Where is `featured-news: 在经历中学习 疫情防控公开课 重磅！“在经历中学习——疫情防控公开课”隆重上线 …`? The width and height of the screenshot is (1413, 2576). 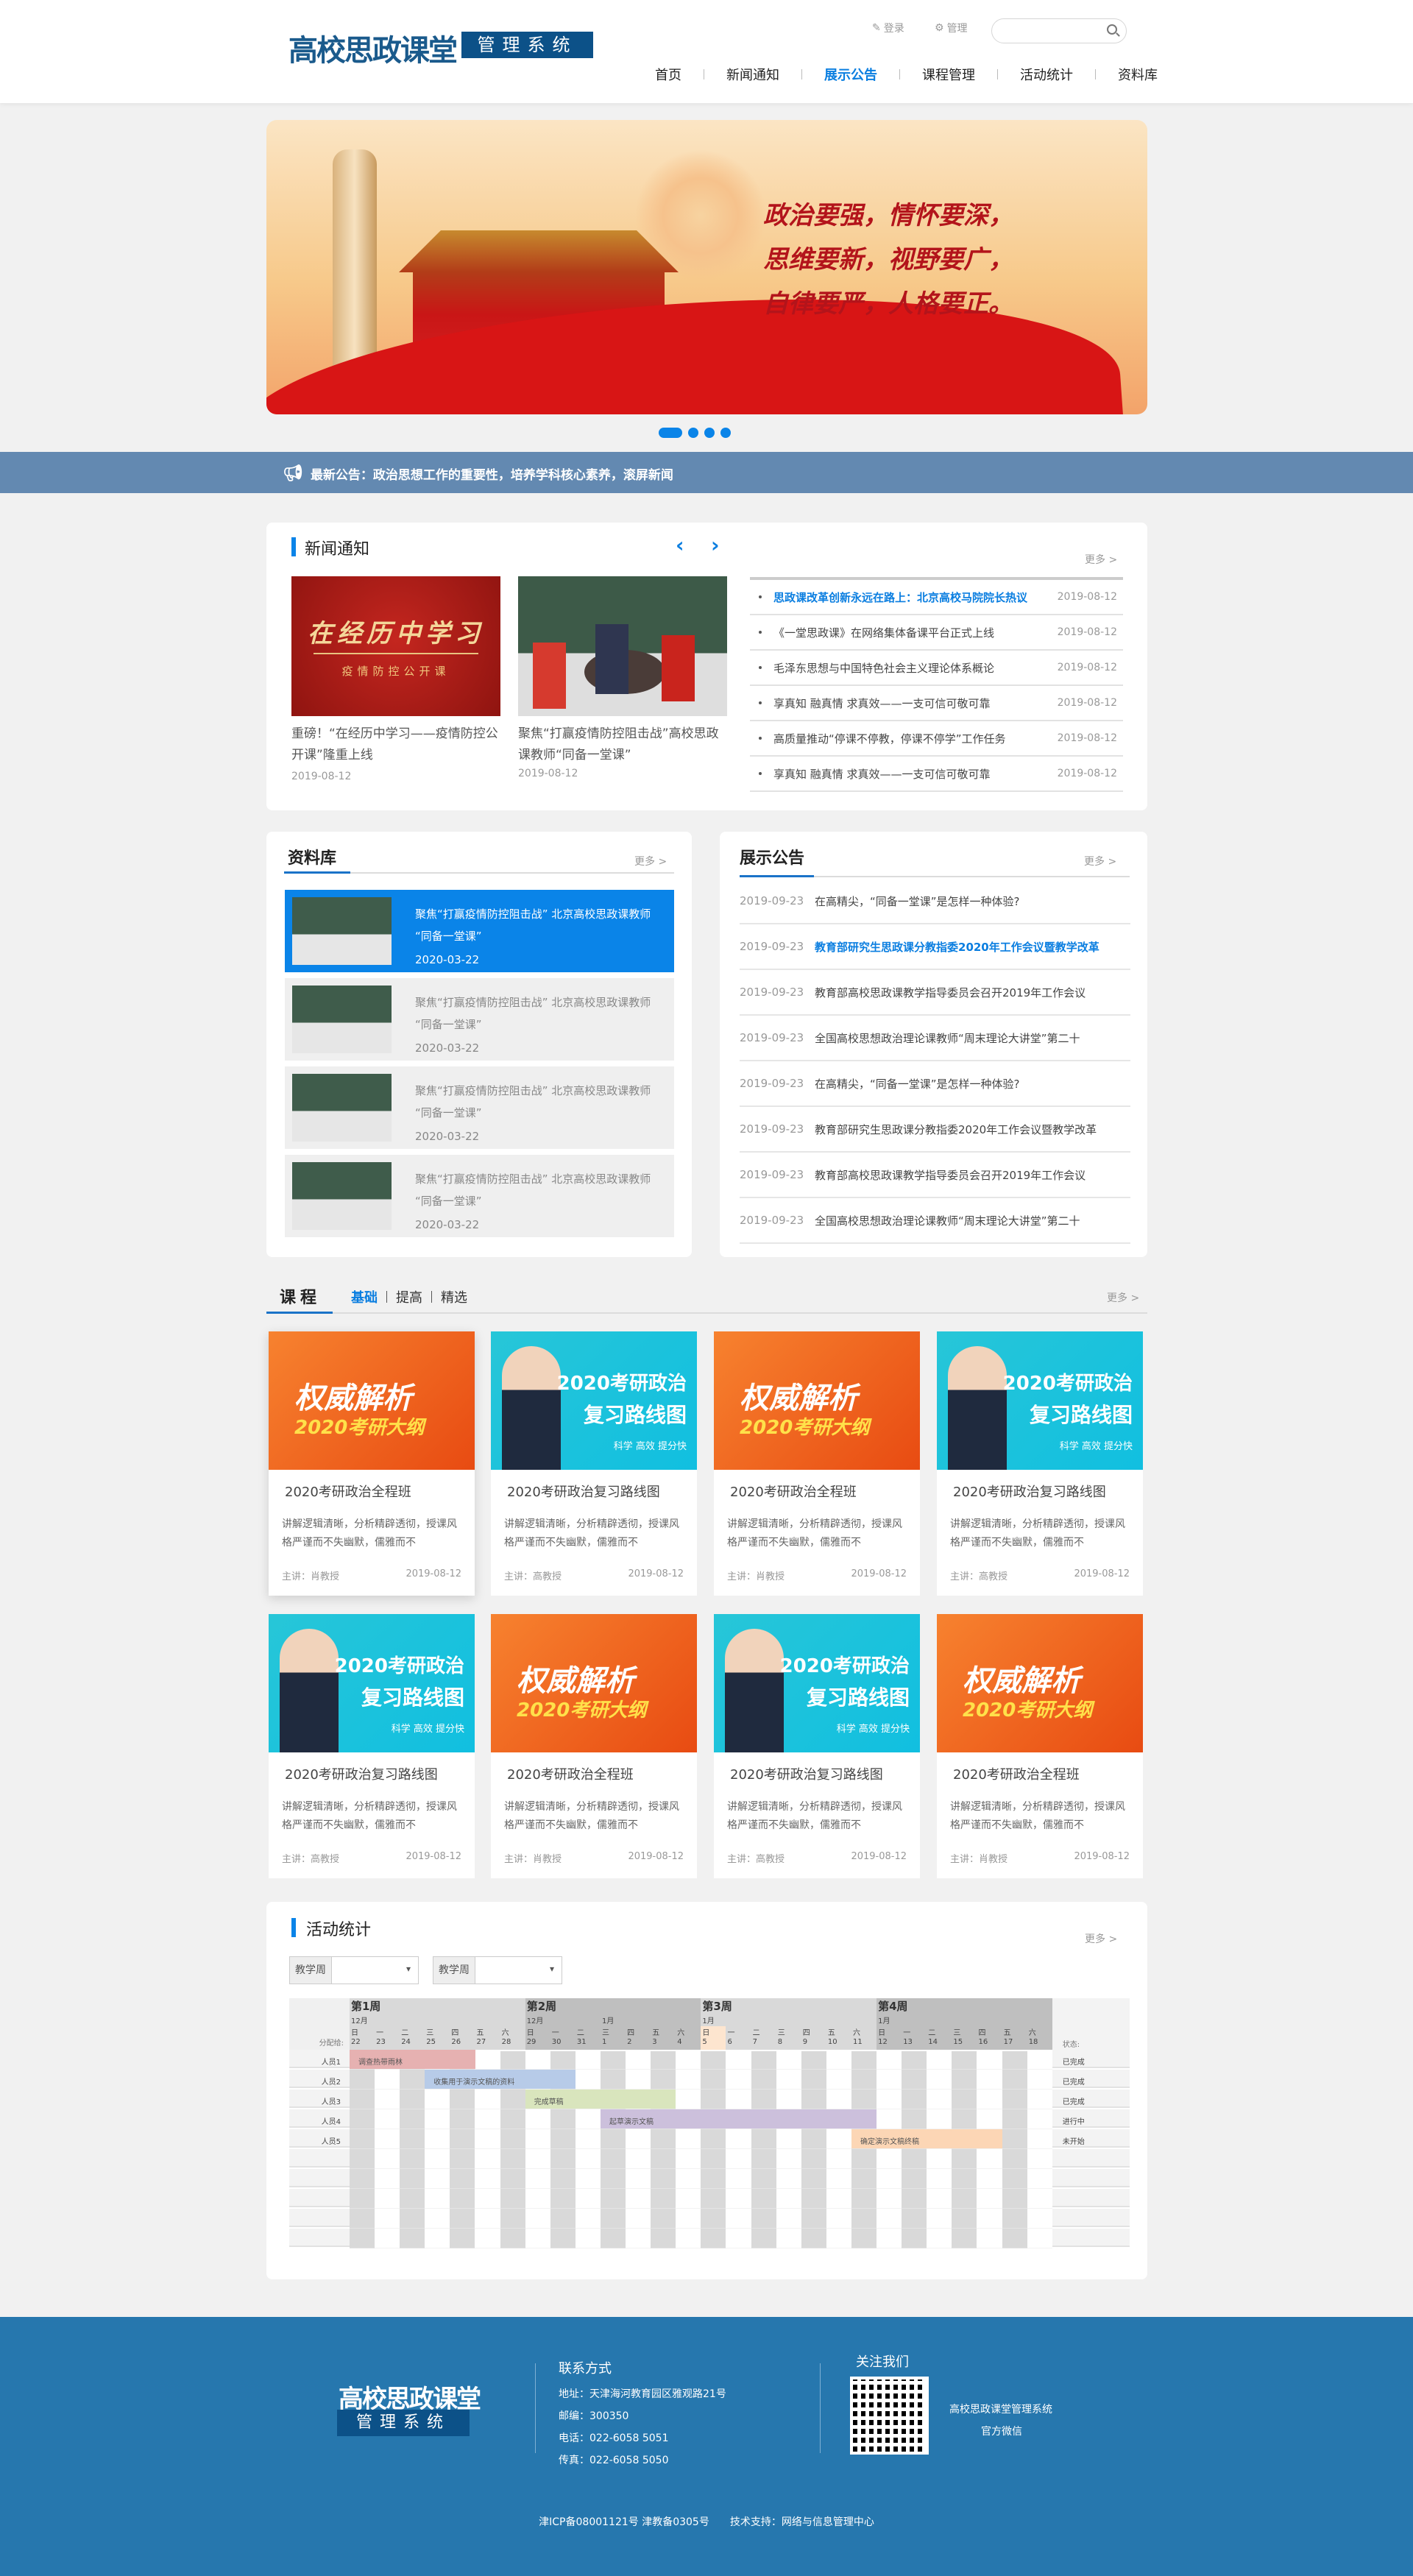
featured-news: 在经历中学习 疫情防控公开课 重磅！“在经历中学习——疫情防控公开课”隆重上线 … is located at coordinates (395, 679).